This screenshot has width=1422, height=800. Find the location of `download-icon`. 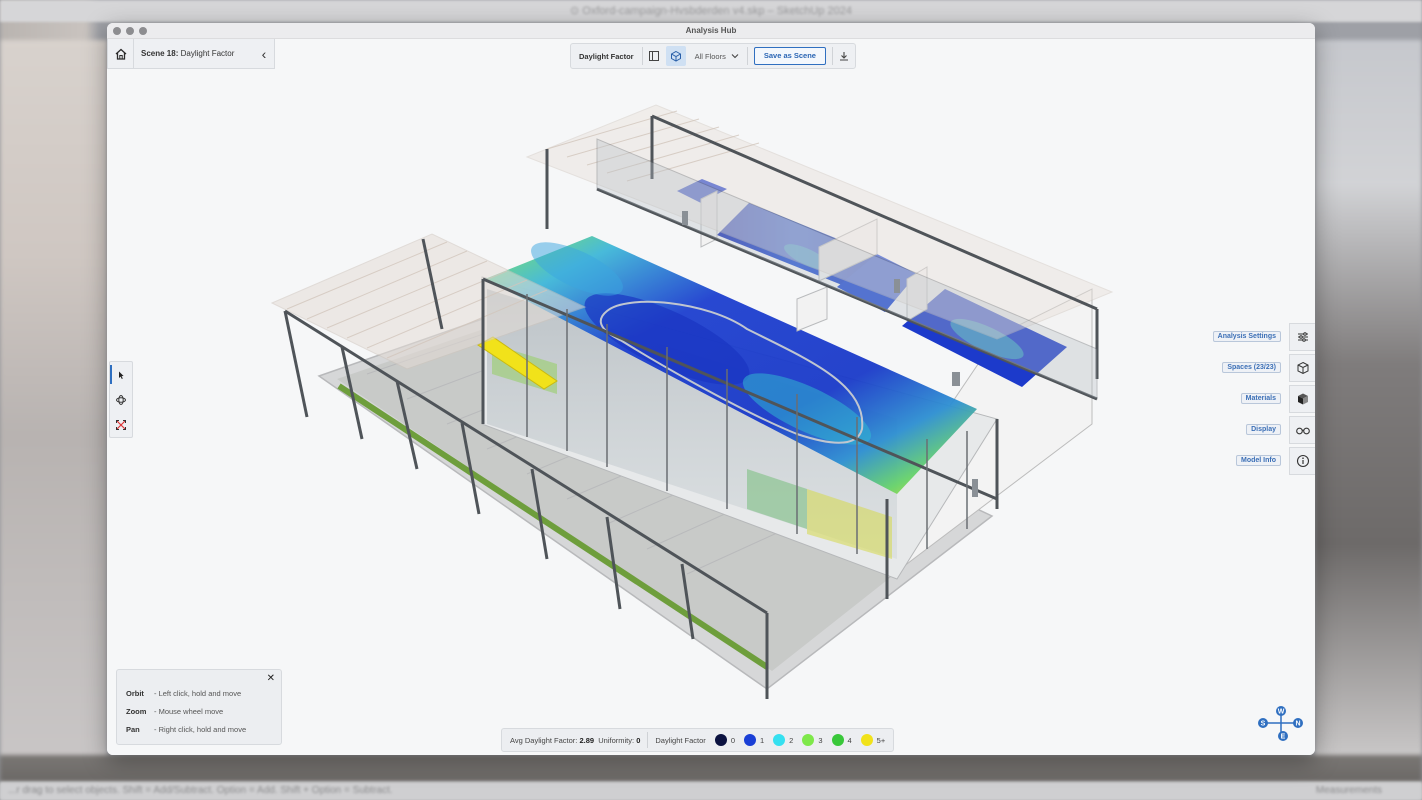

download-icon is located at coordinates (843, 56).